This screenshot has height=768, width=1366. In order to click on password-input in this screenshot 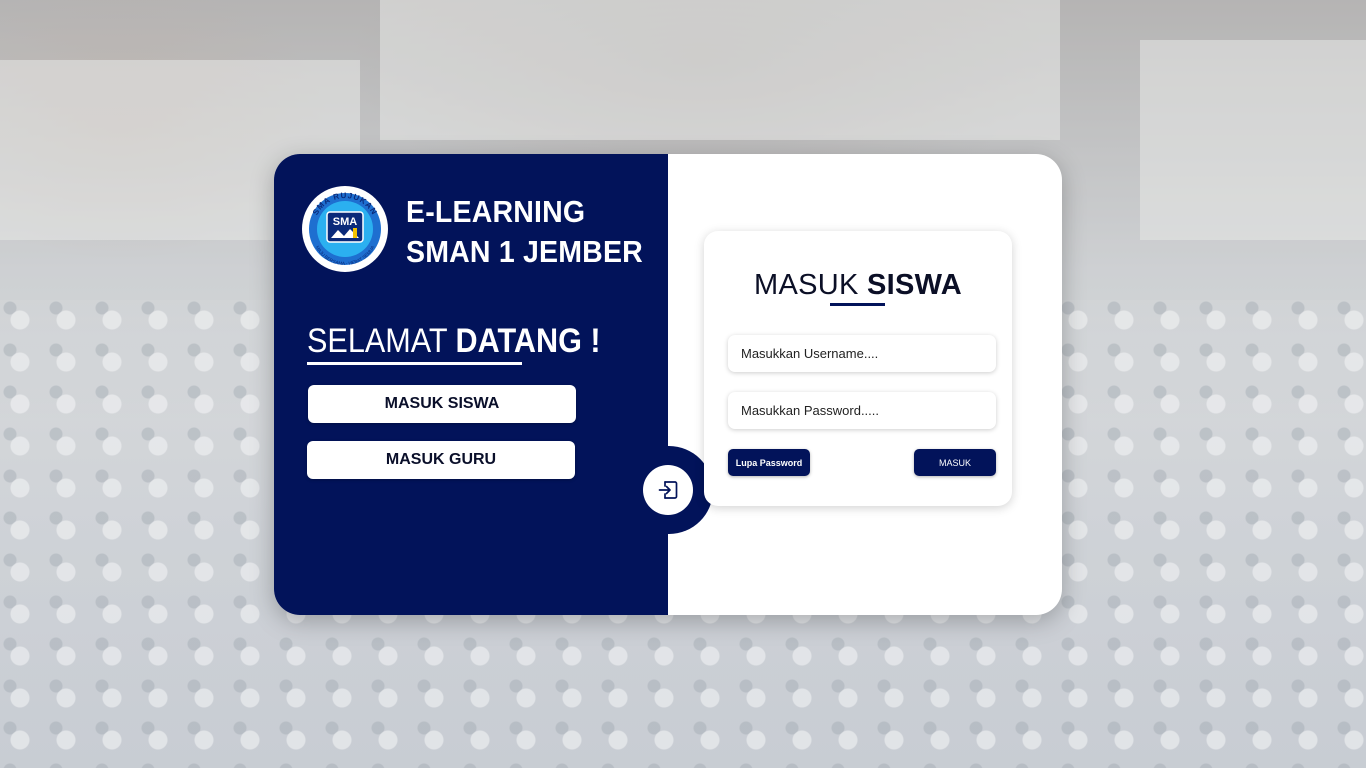, I will do `click(862, 410)`.